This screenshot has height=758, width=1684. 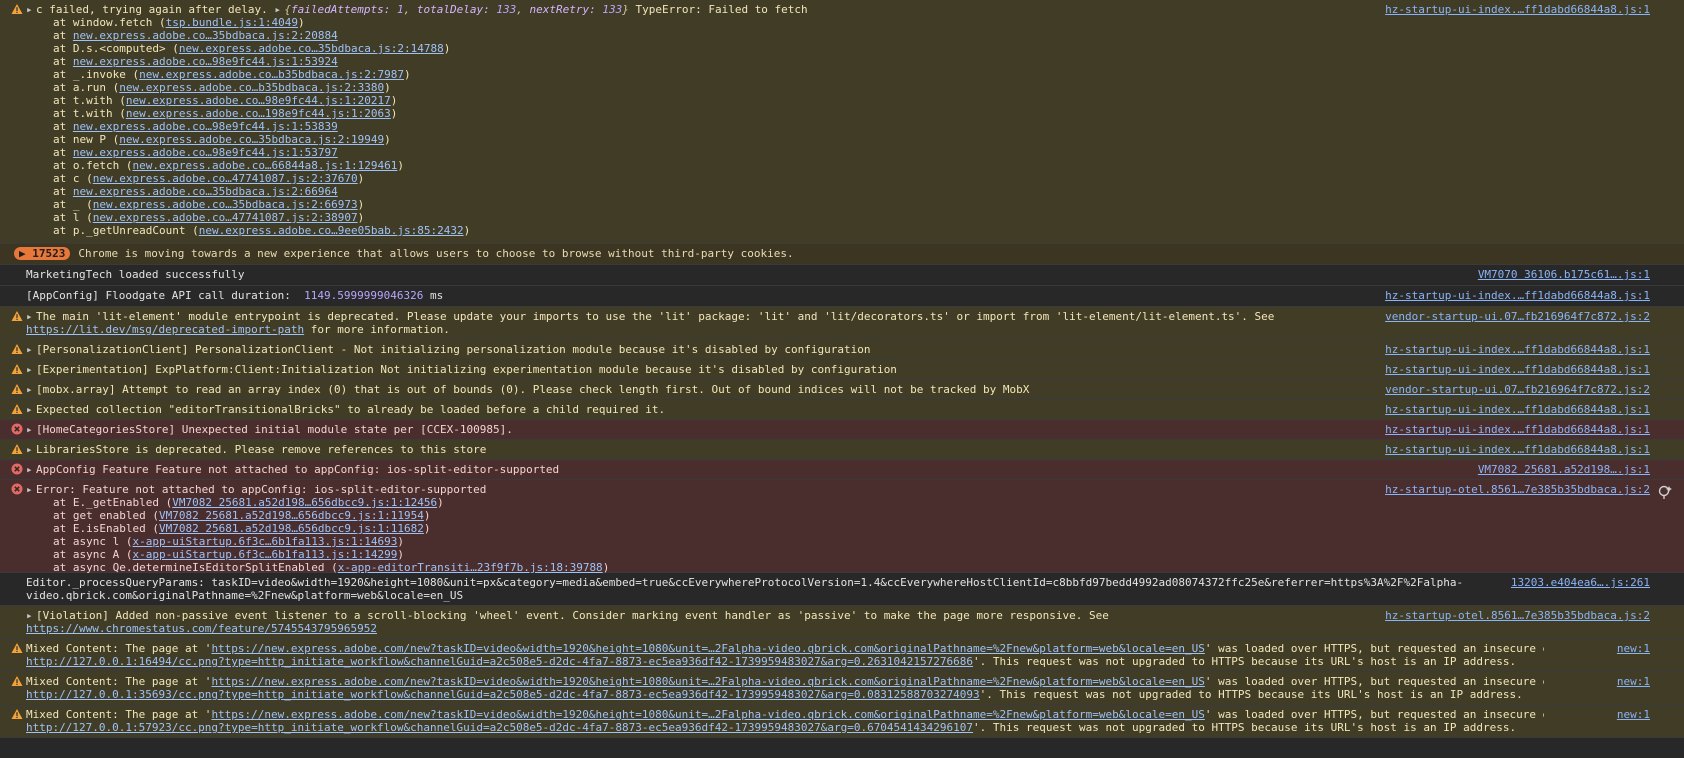 I want to click on issue-count-badge: ▶ 17523, so click(x=42, y=253).